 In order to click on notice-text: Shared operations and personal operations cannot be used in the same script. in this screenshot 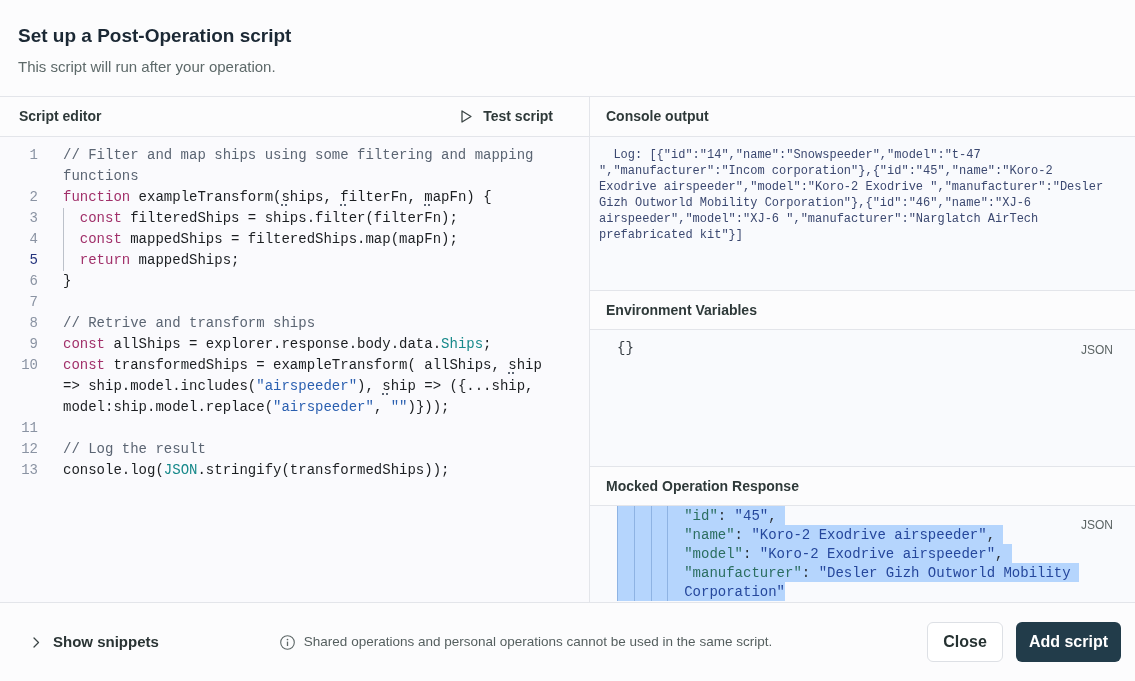, I will do `click(538, 641)`.